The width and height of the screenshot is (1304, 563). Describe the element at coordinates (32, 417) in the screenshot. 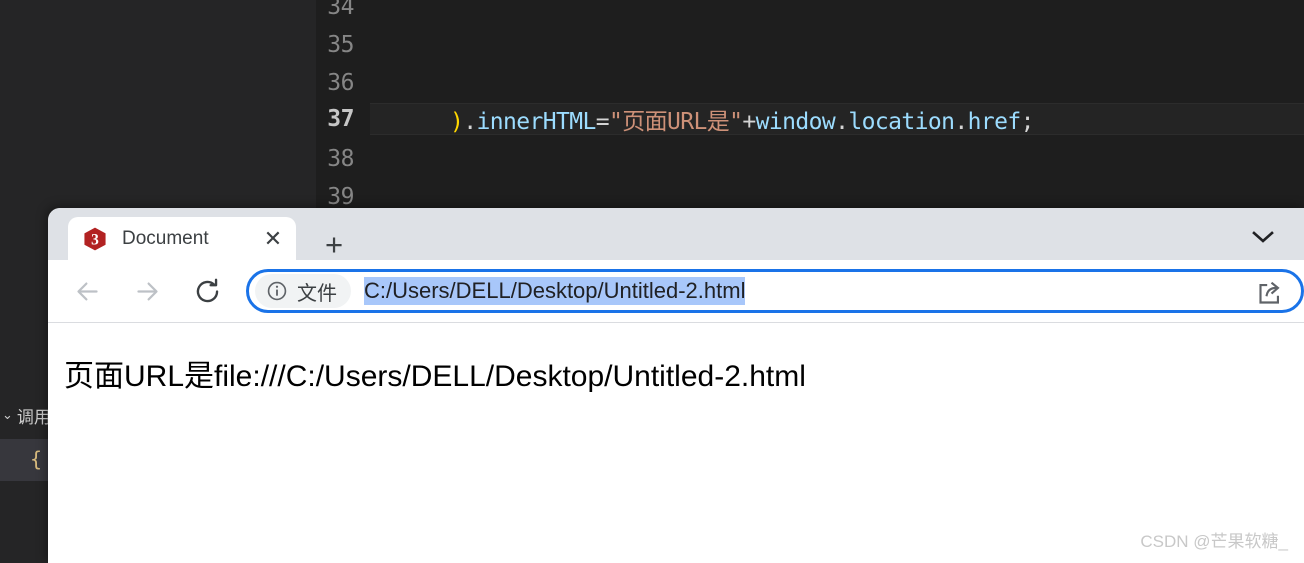

I see `panel-section-label: 调用` at that location.